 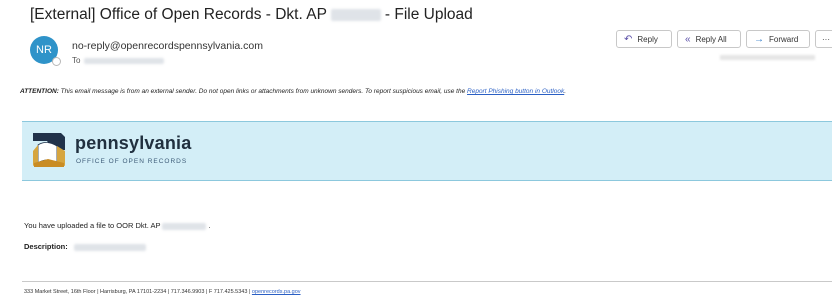 I want to click on description-row: Description:, so click(x=85, y=246).